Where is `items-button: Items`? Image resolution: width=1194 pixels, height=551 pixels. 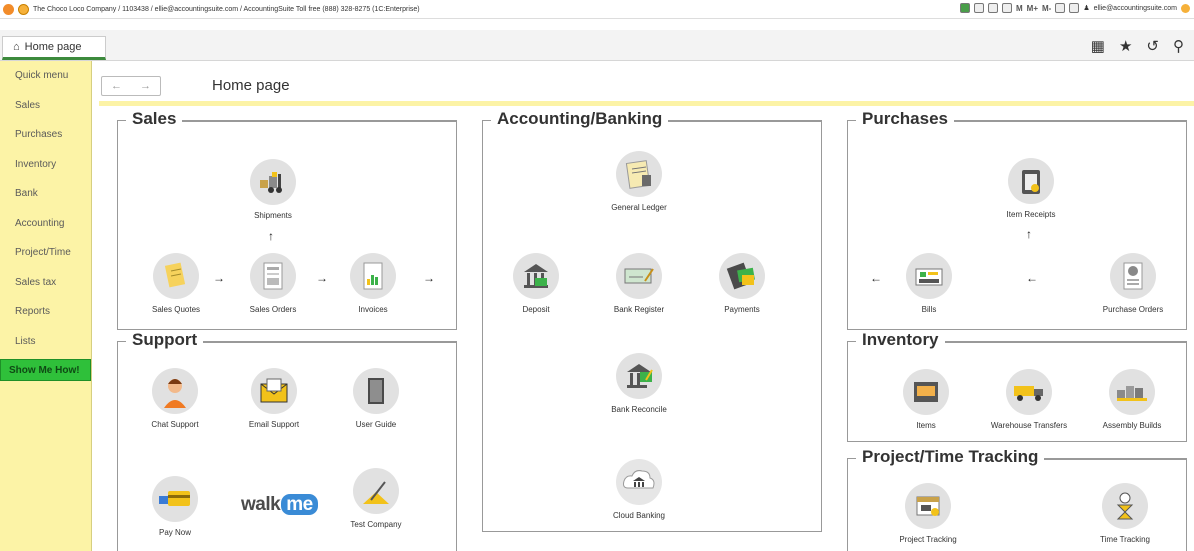 items-button: Items is located at coordinates (926, 400).